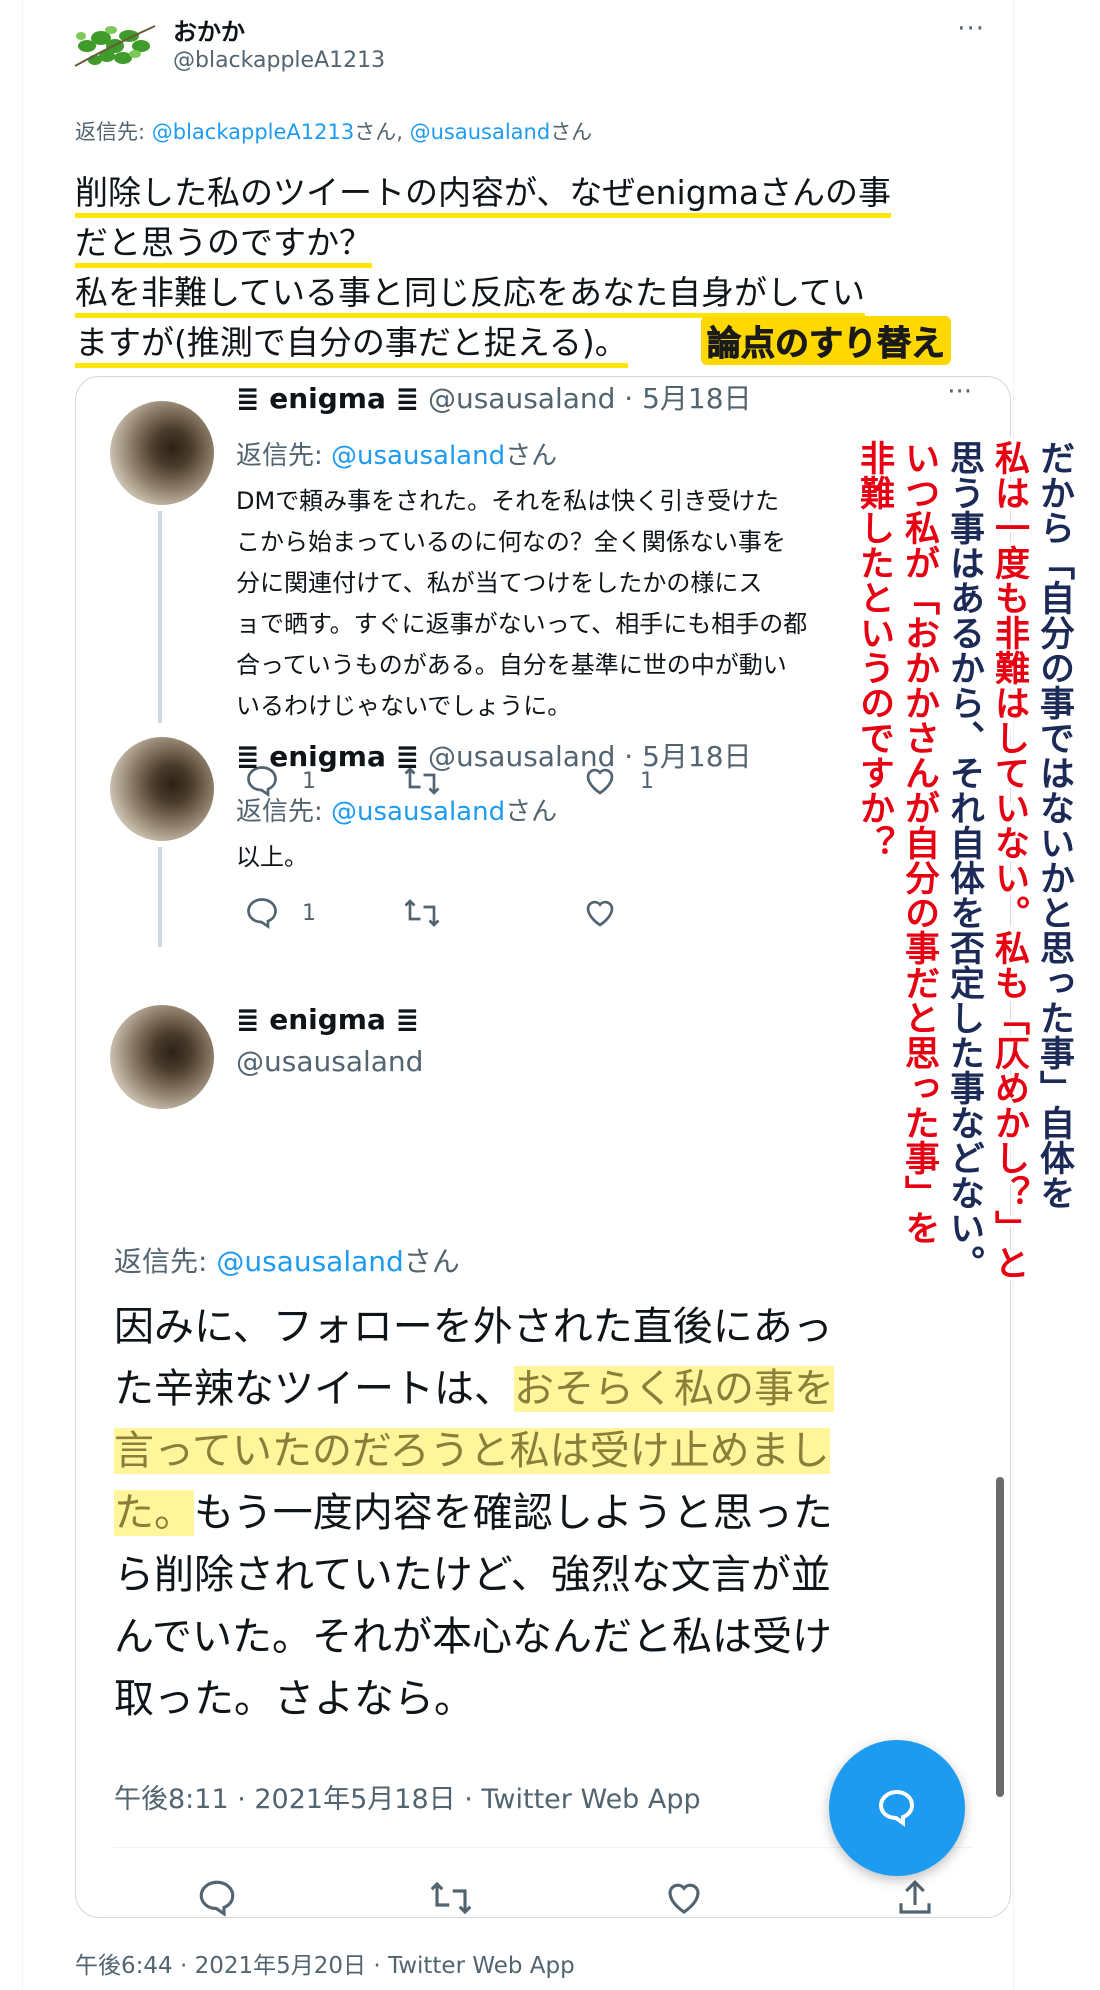 This screenshot has height=1990, width=1100. What do you see at coordinates (499, 583) in the screenshot?
I see `text-line: 分に関連付けて、私が当てつけをしたかの様にス` at bounding box center [499, 583].